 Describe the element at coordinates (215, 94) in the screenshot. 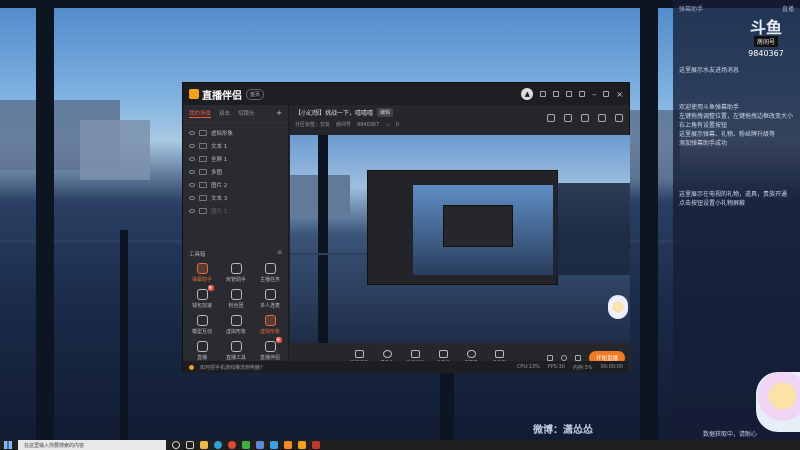

I see `app-logo: 直播伴侣` at that location.